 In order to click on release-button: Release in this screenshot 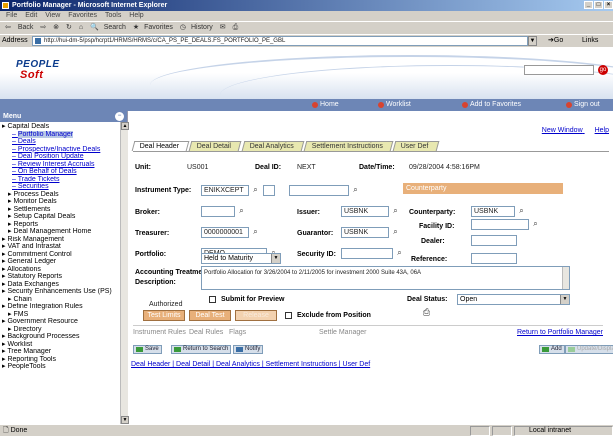, I will do `click(256, 315)`.